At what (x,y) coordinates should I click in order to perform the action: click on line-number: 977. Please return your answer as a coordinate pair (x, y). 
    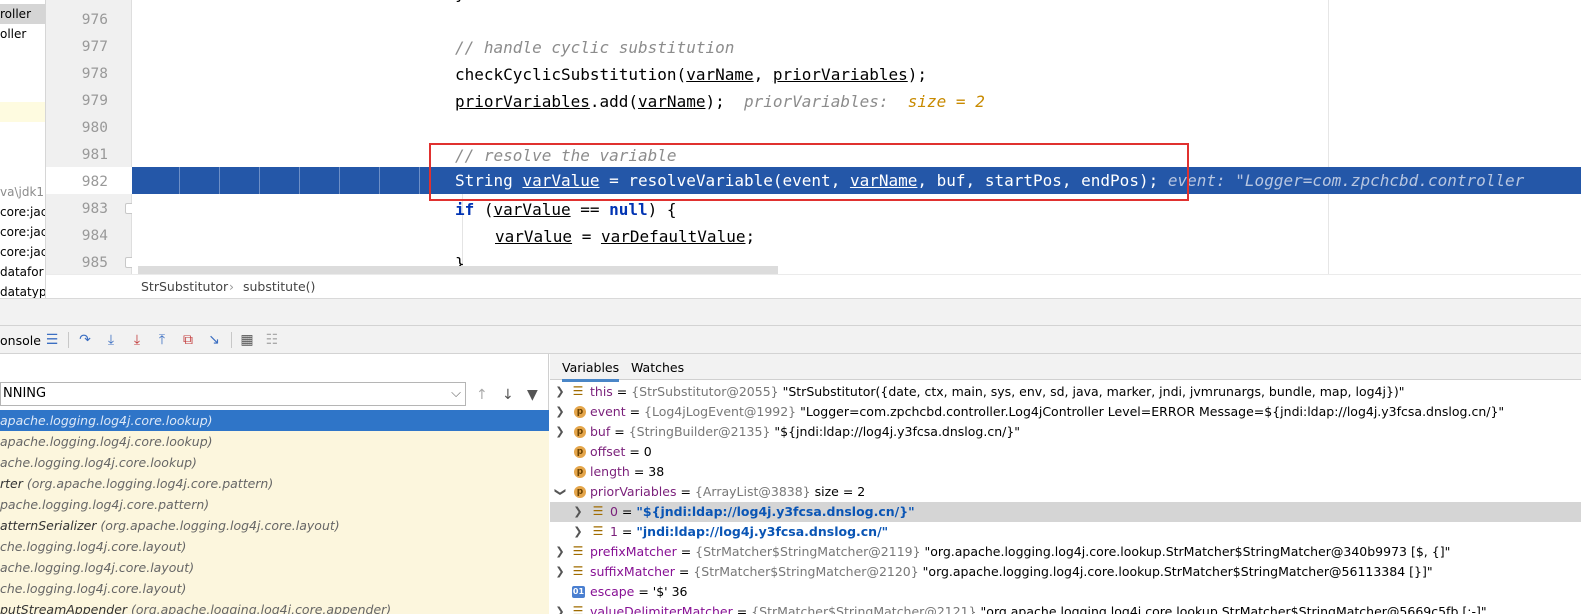
    Looking at the image, I should click on (94, 47).